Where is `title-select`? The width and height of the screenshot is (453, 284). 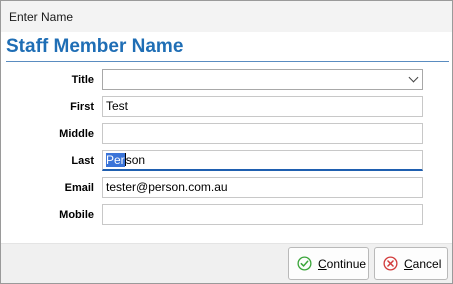
title-select is located at coordinates (262, 79).